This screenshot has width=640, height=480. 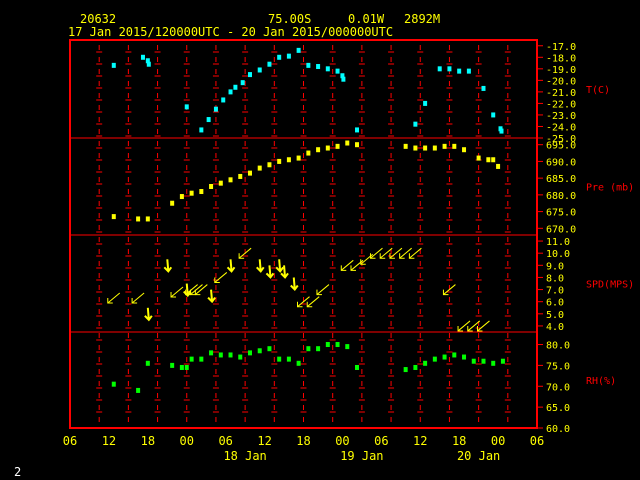 What do you see at coordinates (561, 196) in the screenshot?
I see `y-tick-label: 680.0` at bounding box center [561, 196].